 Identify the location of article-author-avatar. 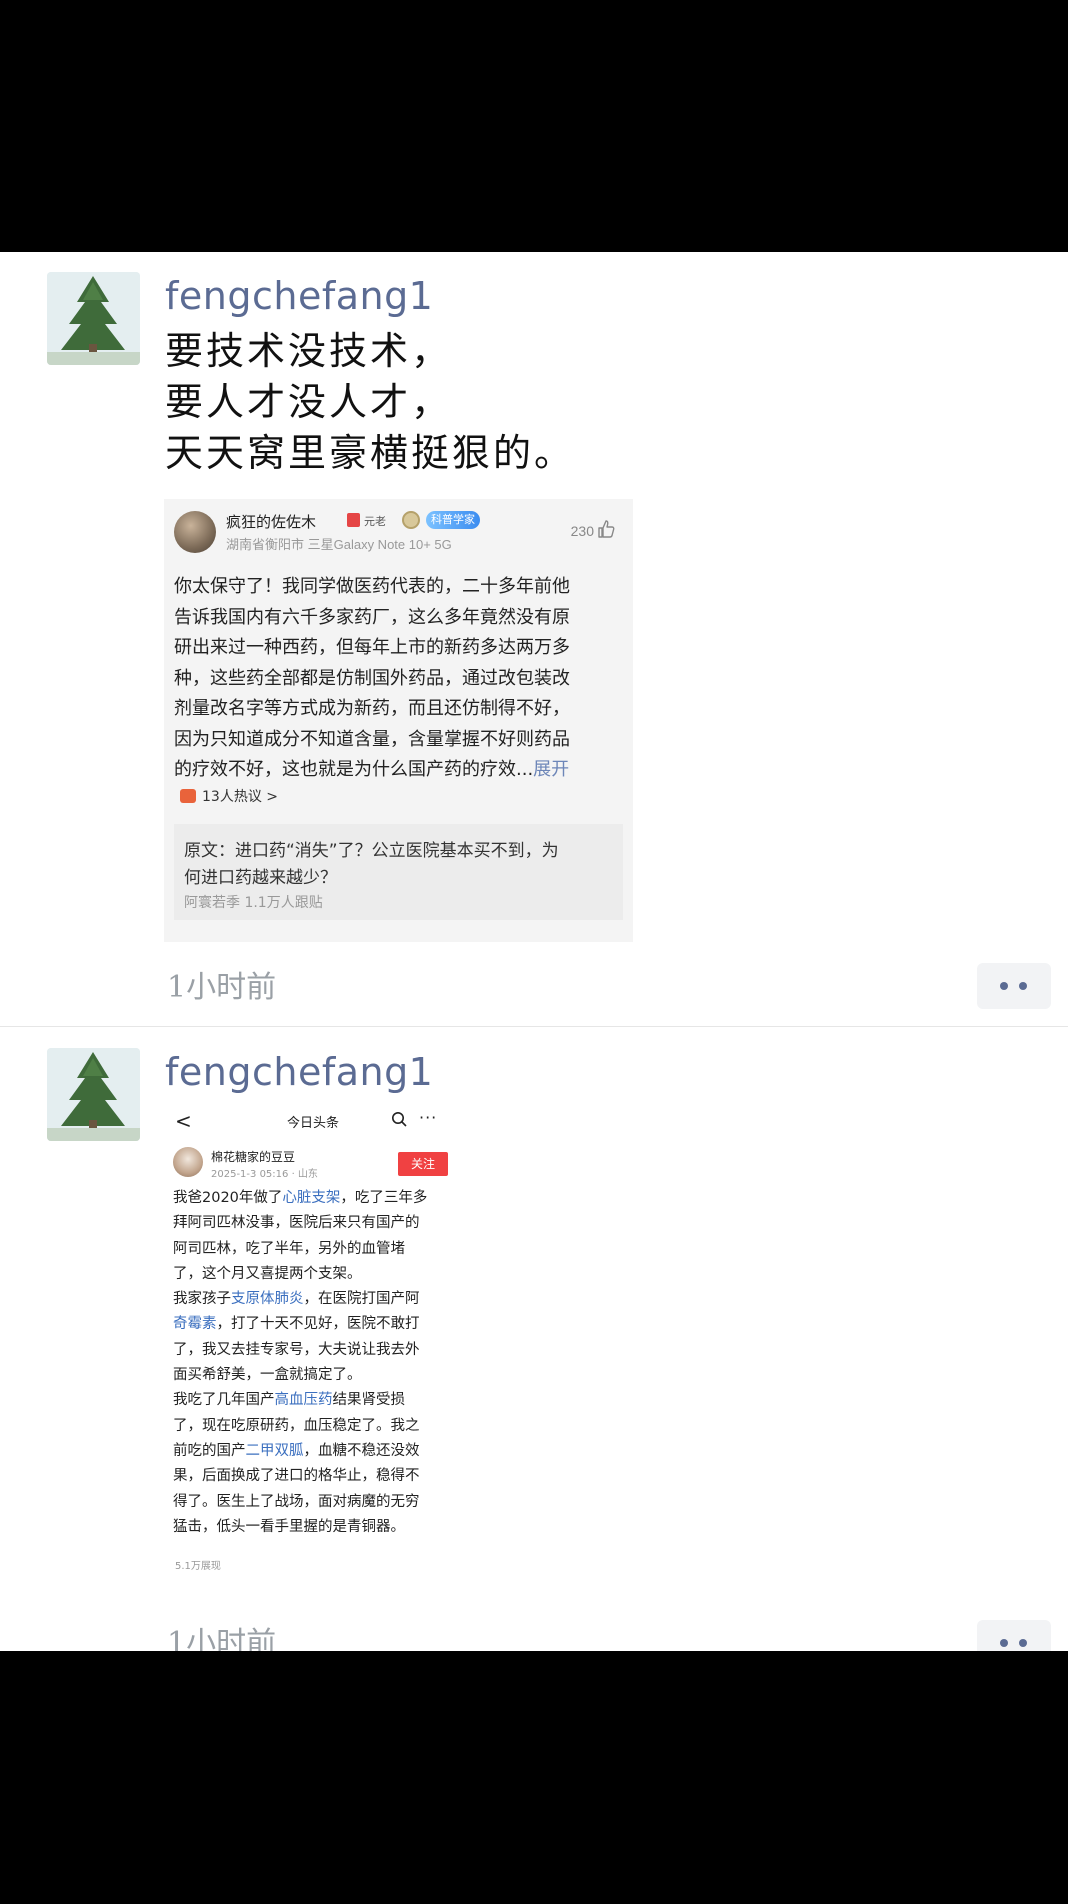
(188, 1162).